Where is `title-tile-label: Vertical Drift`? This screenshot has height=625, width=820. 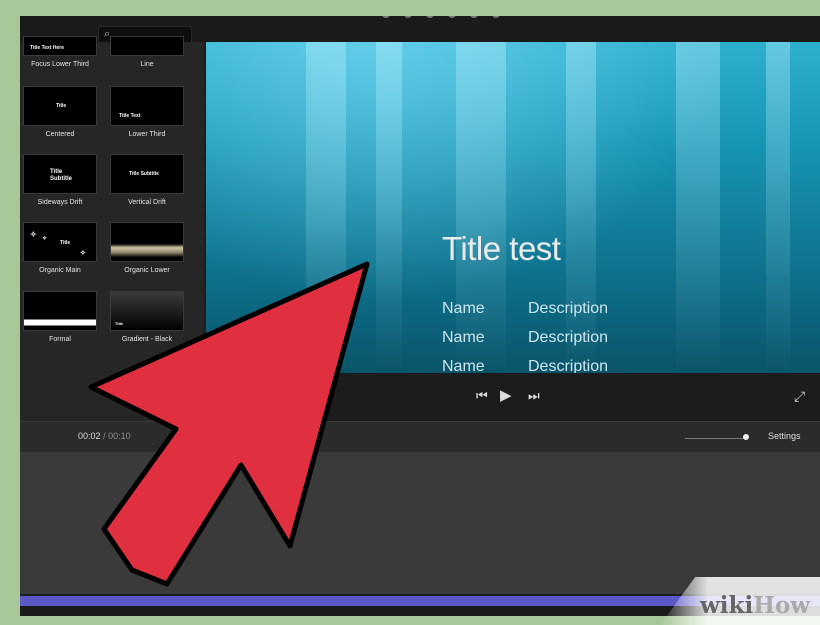
title-tile-label: Vertical Drift is located at coordinates (147, 202).